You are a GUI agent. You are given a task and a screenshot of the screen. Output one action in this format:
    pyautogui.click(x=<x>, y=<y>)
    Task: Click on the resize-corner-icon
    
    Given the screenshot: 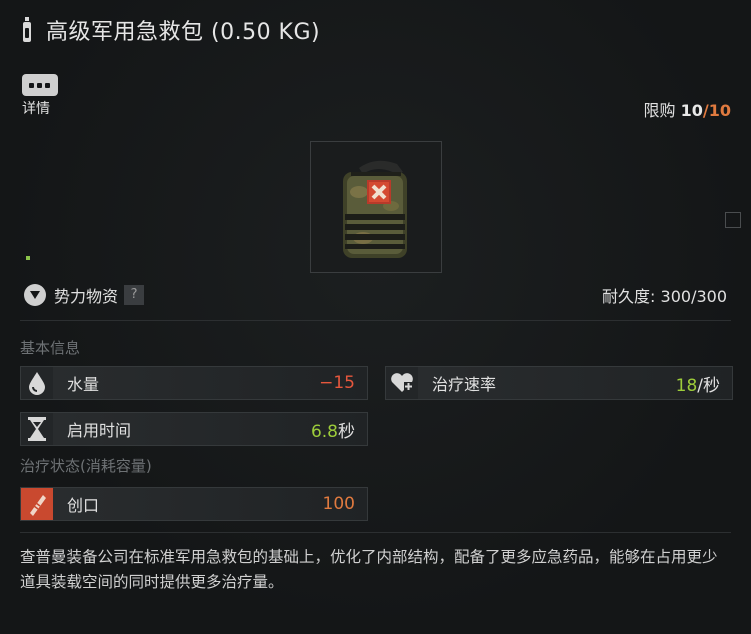 What is the action you would take?
    pyautogui.click(x=733, y=220)
    